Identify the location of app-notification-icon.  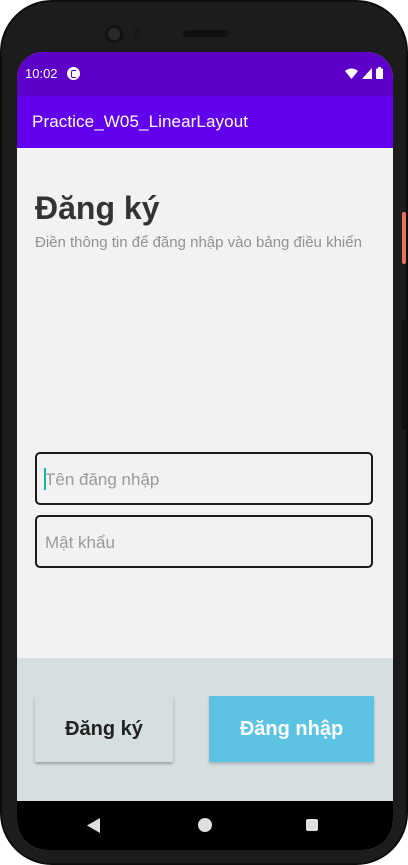
(73, 73).